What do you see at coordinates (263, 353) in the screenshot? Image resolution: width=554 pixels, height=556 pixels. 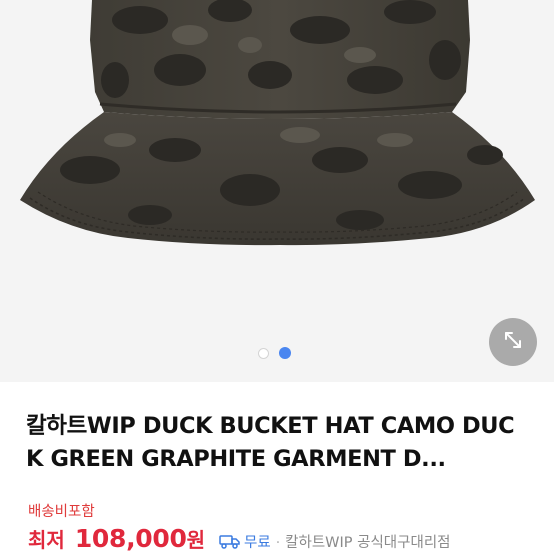 I see `carousel-dot` at bounding box center [263, 353].